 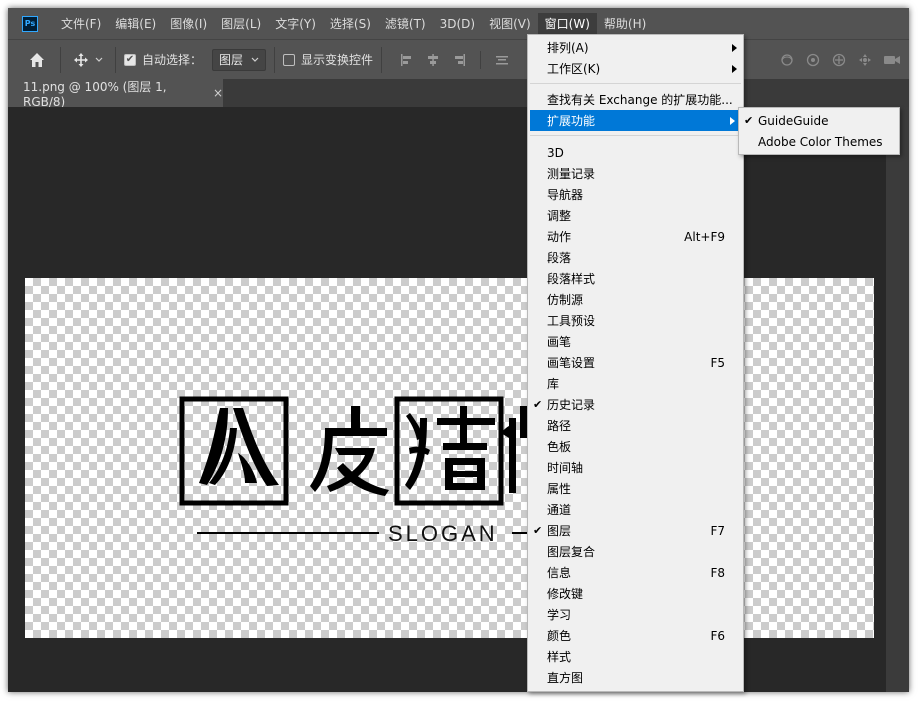 I want to click on menu-item-label: 工具预设, so click(x=571, y=321).